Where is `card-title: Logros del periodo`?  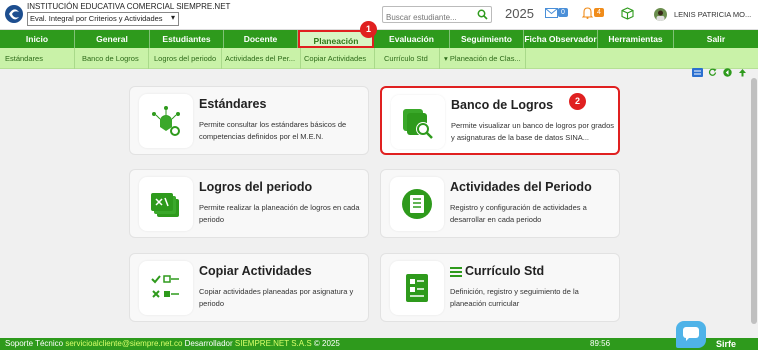
card-title: Logros del periodo is located at coordinates (256, 187).